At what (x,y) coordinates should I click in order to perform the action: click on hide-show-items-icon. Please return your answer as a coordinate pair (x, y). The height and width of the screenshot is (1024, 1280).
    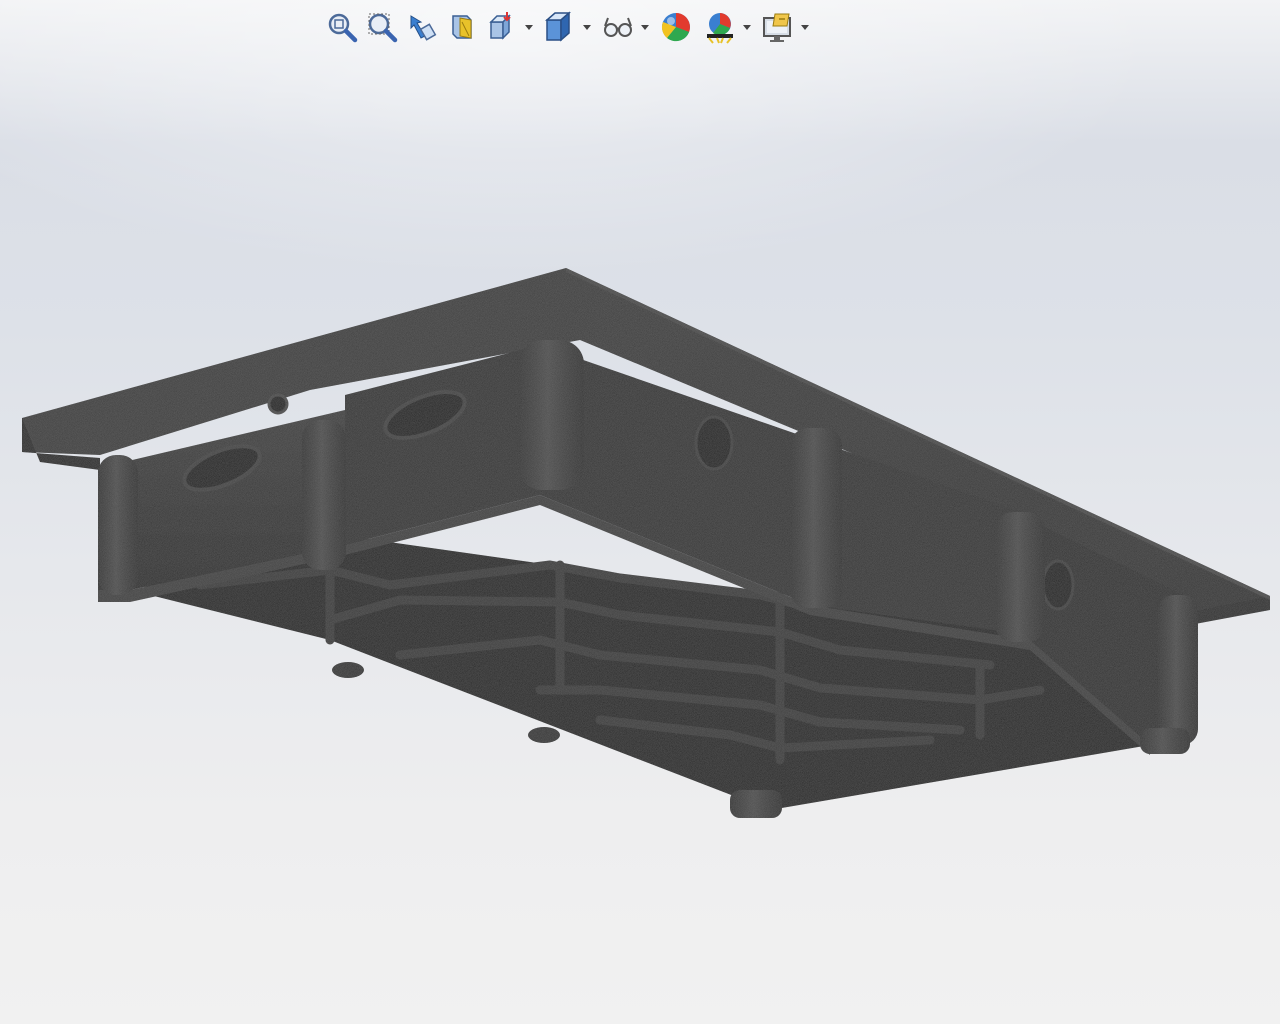
    Looking at the image, I should click on (618, 27).